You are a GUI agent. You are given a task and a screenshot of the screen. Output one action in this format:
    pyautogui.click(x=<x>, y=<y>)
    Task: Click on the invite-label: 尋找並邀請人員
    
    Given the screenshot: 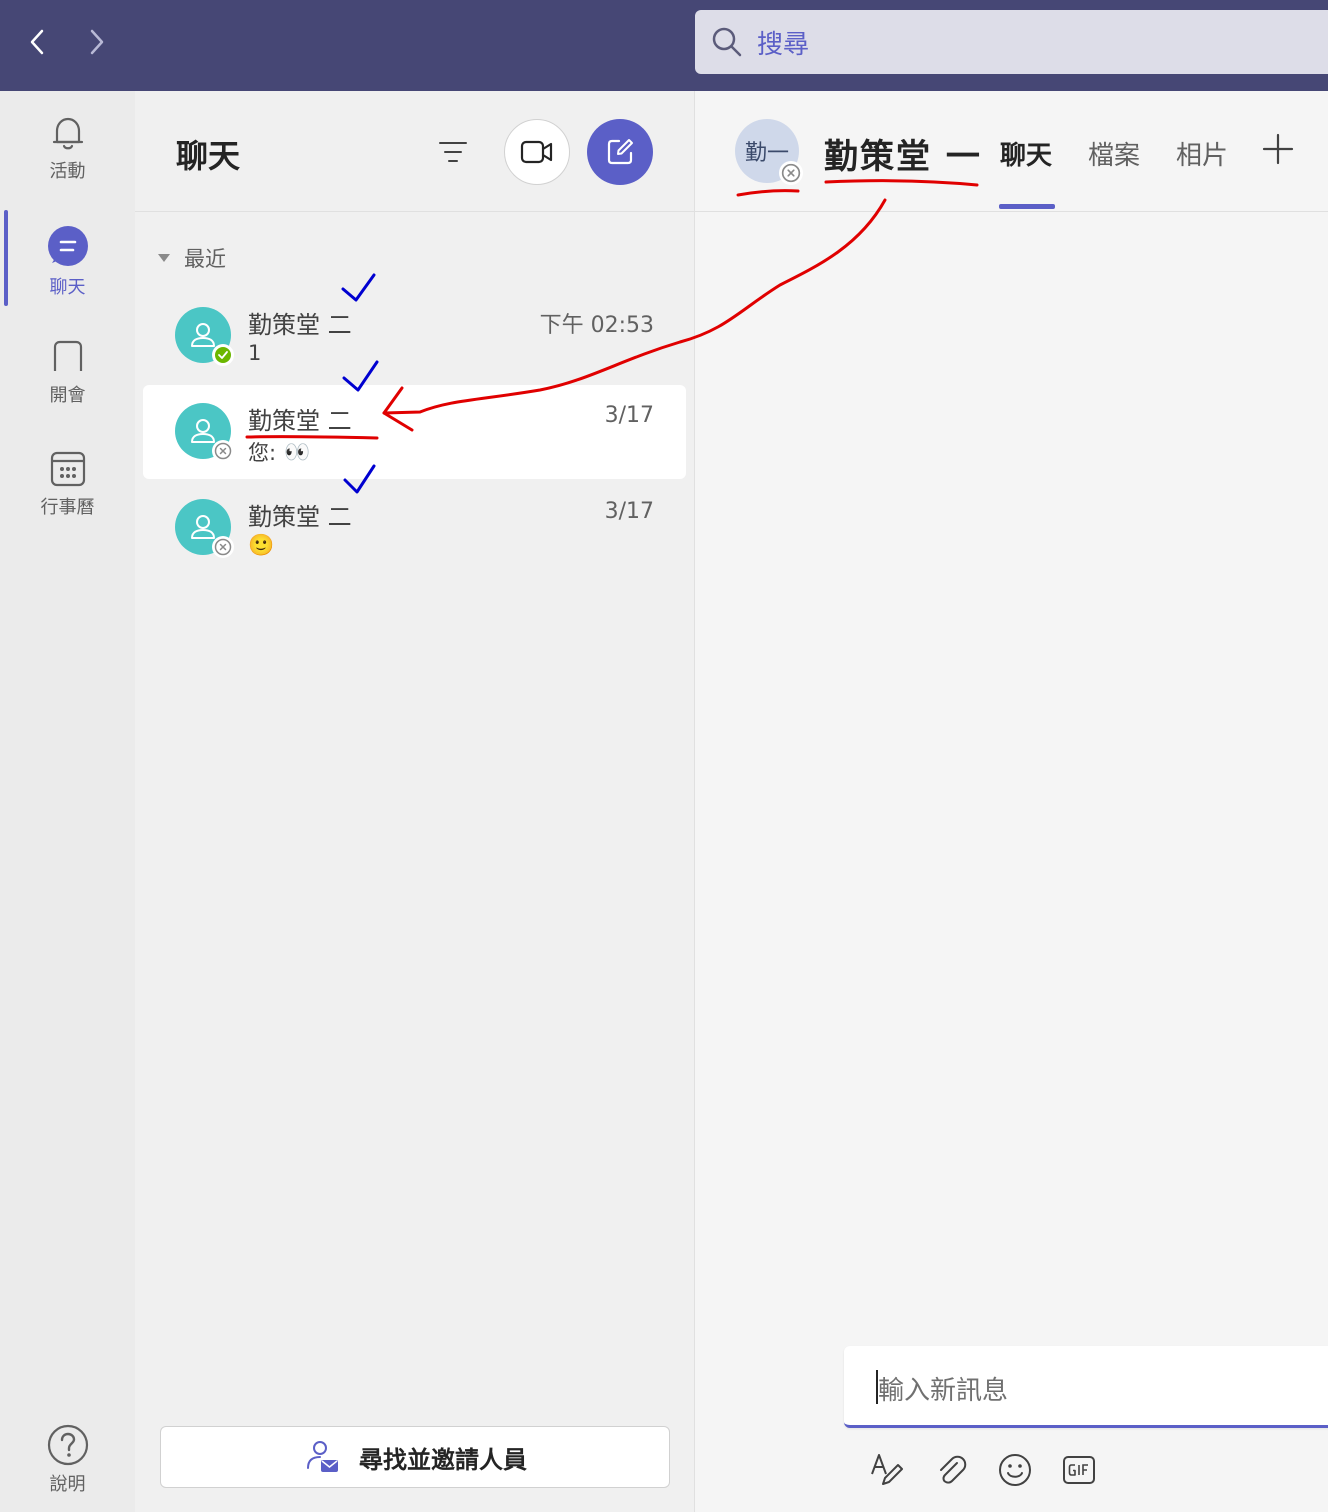 What is the action you would take?
    pyautogui.click(x=443, y=1459)
    